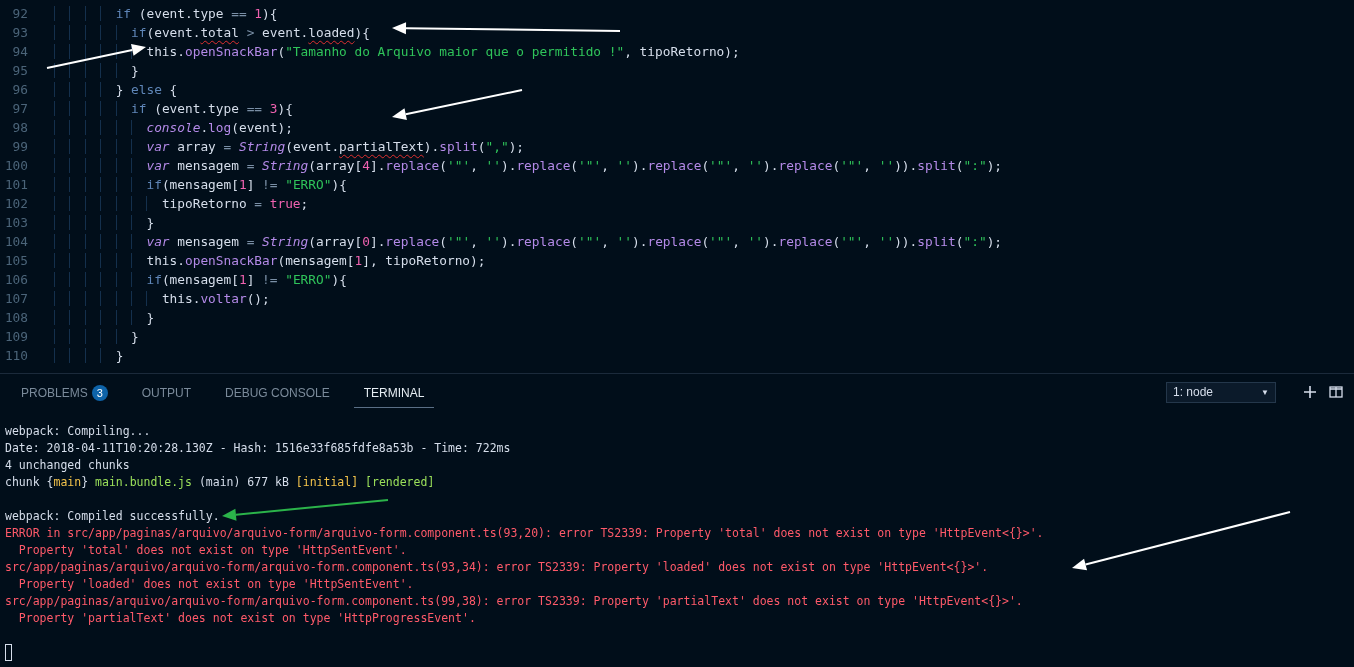 This screenshot has height=667, width=1354. I want to click on code-line: } else {, so click(116, 89).